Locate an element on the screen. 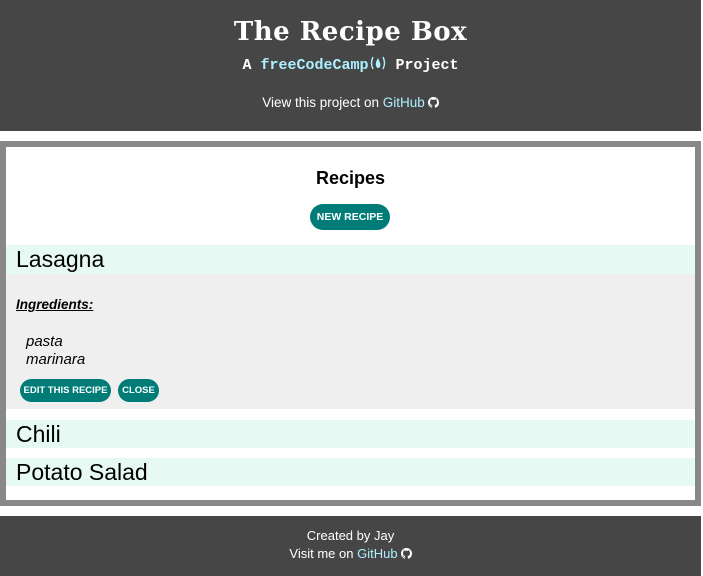 Image resolution: width=703 pixels, height=576 pixels. view-project-github-link: GitHub is located at coordinates (404, 102).